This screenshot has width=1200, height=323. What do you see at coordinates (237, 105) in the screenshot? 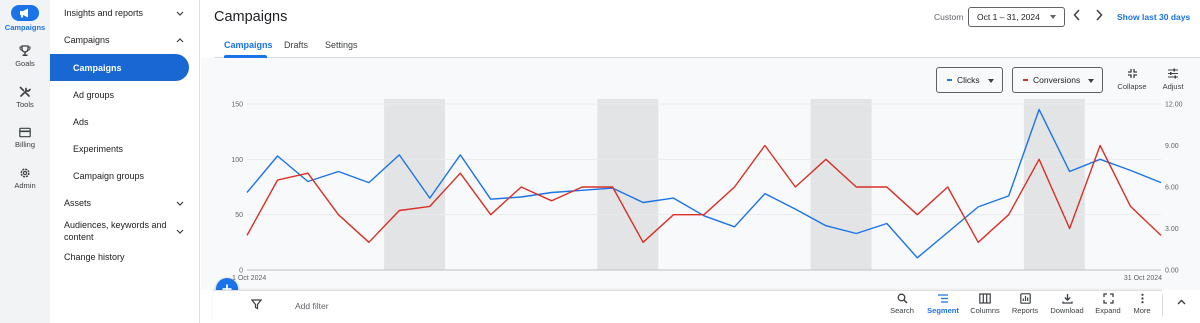
I see `y-left-tick-label: 150` at bounding box center [237, 105].